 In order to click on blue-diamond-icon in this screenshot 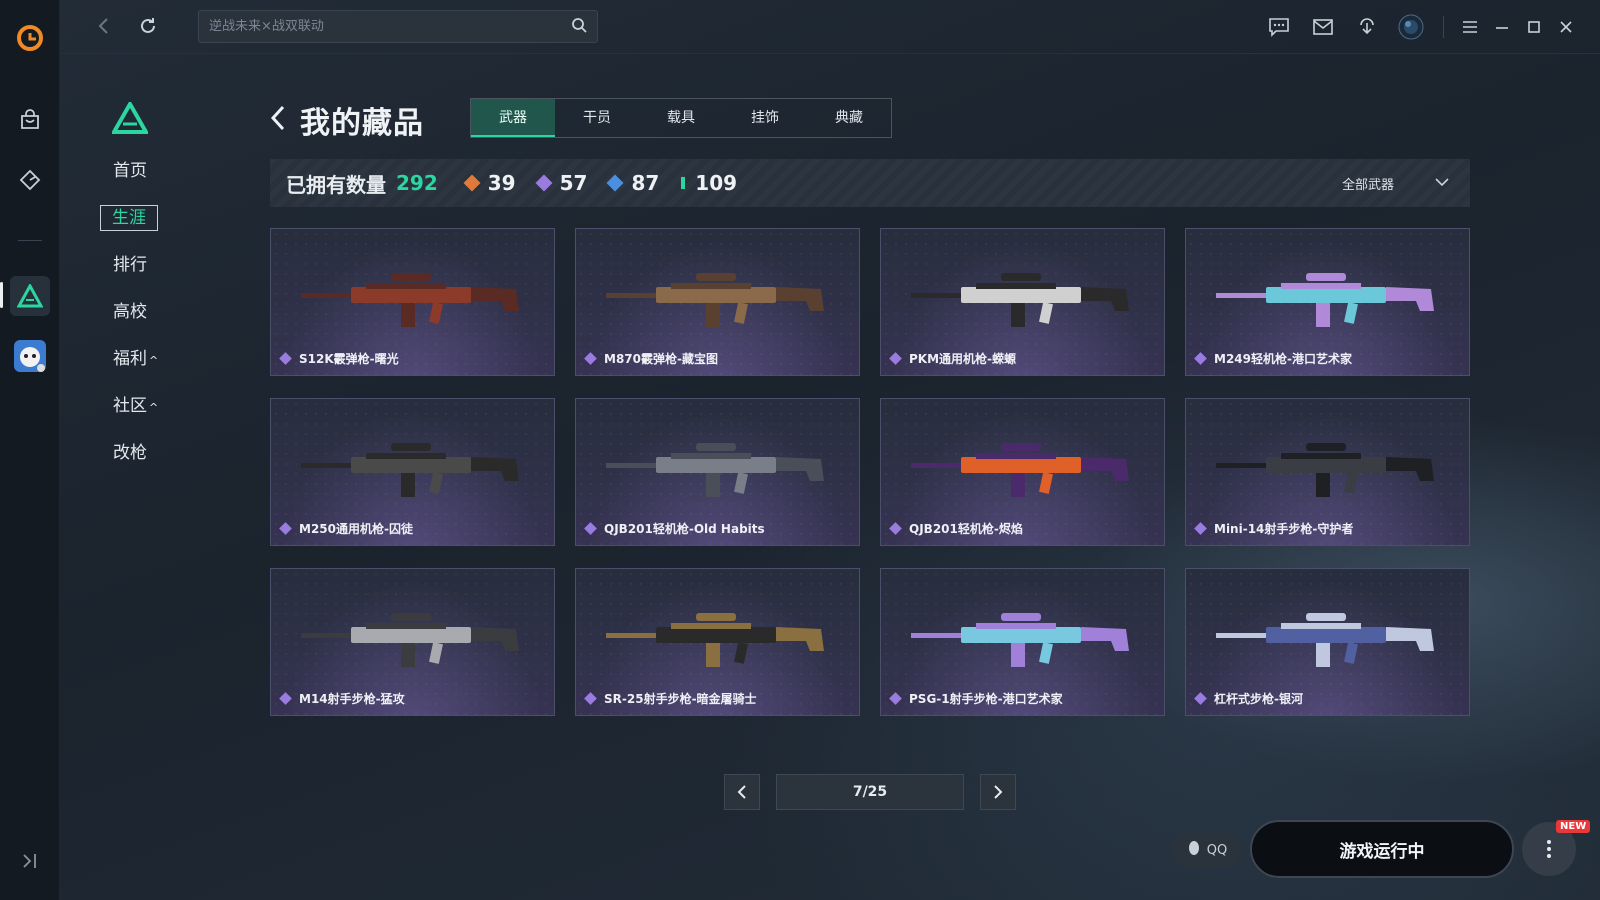, I will do `click(615, 183)`.